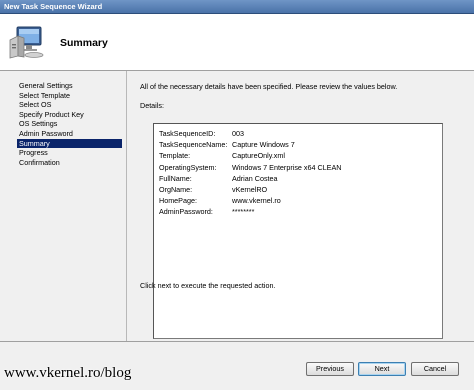 This screenshot has height=390, width=474. I want to click on step-confirmation: Confirmation, so click(63, 163).